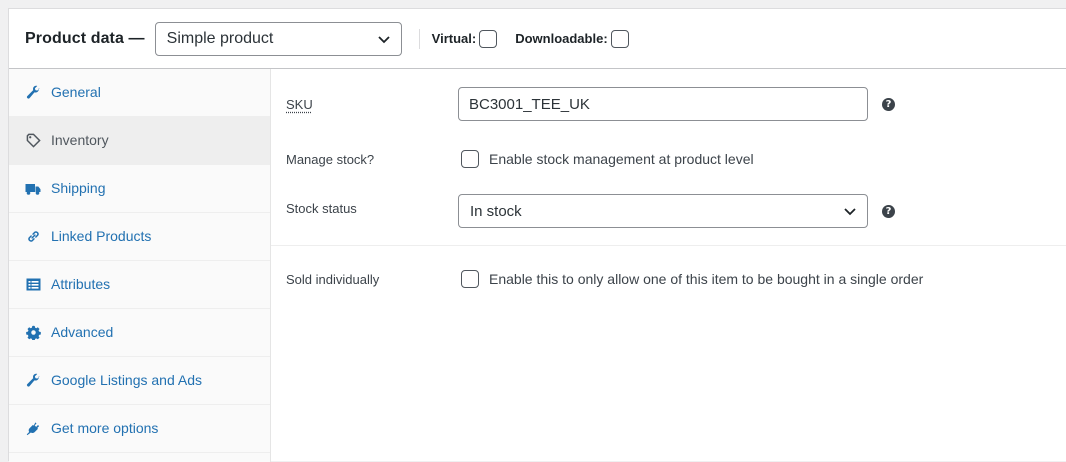 The width and height of the screenshot is (1066, 462). What do you see at coordinates (663, 104) in the screenshot?
I see `sku-input: BC3001_TEE_UK` at bounding box center [663, 104].